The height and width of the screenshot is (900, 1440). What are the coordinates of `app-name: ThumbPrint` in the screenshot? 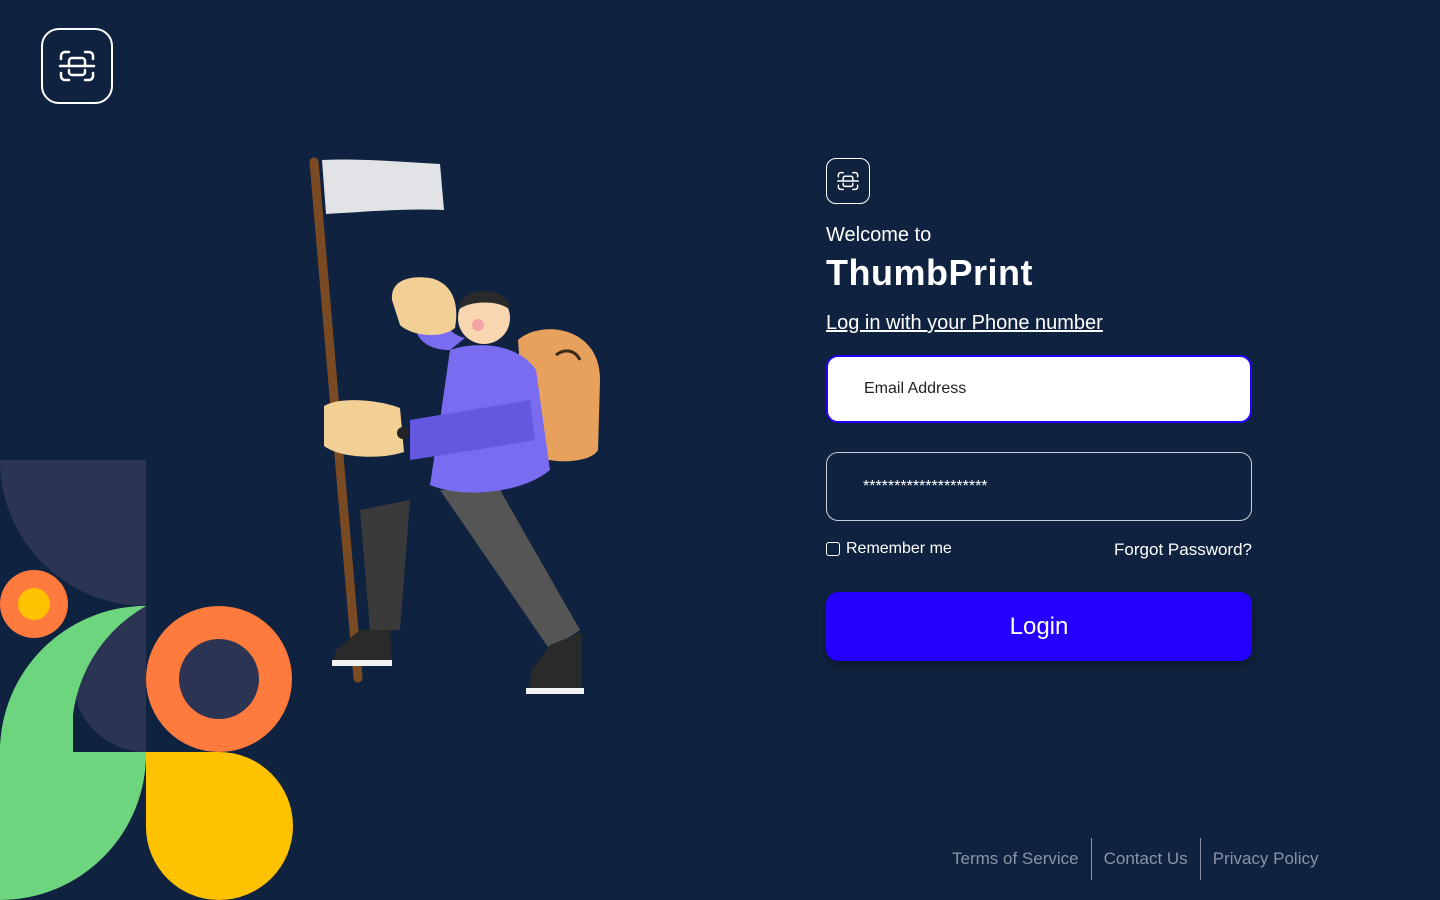 It's located at (929, 272).